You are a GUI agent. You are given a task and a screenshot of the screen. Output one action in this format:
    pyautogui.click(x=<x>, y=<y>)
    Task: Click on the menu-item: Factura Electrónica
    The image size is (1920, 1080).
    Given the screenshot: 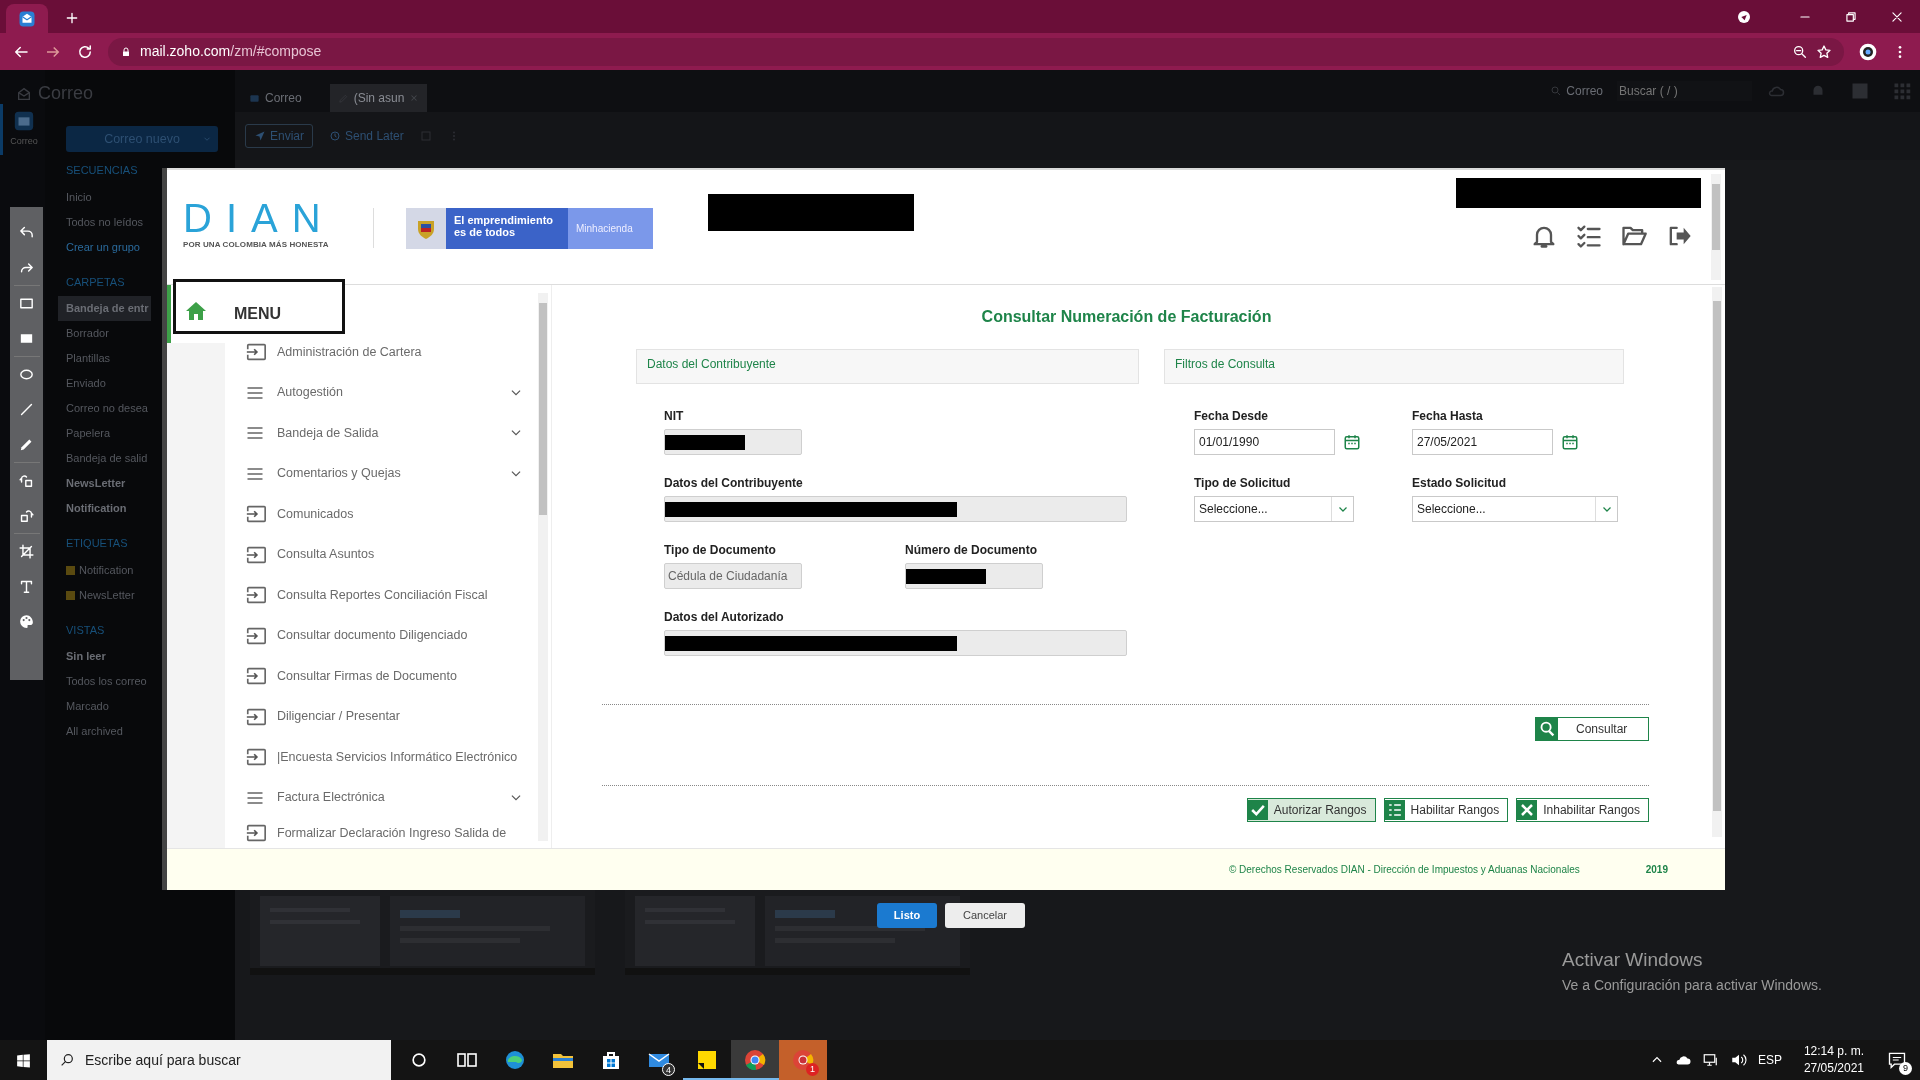 What is the action you would take?
    pyautogui.click(x=398, y=797)
    